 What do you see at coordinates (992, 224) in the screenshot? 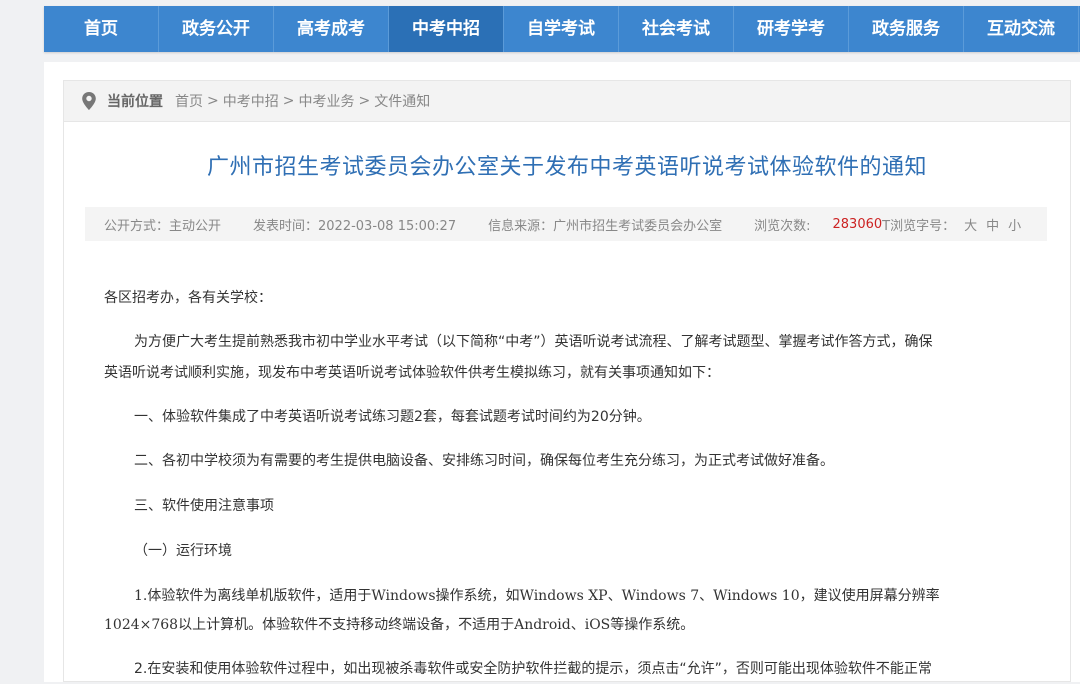
I see `font-size-medium: 中` at bounding box center [992, 224].